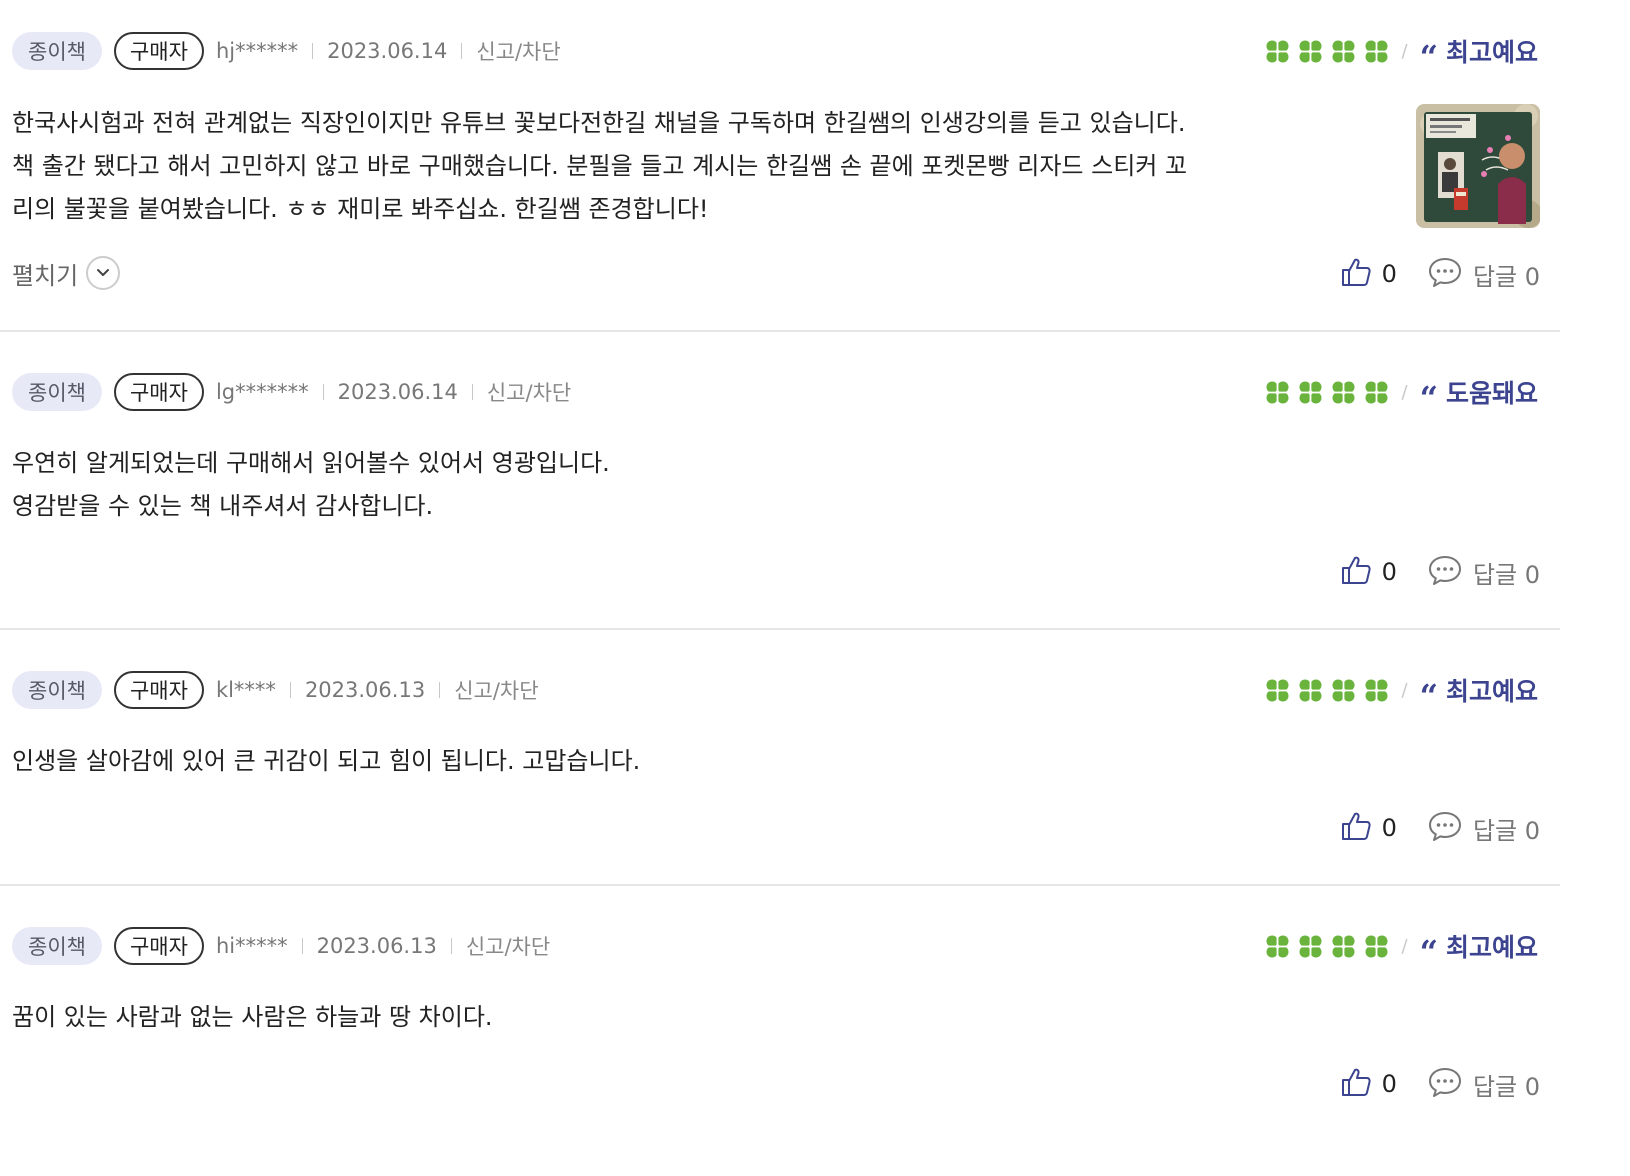  What do you see at coordinates (397, 392) in the screenshot?
I see `review-date: 2023.06.14` at bounding box center [397, 392].